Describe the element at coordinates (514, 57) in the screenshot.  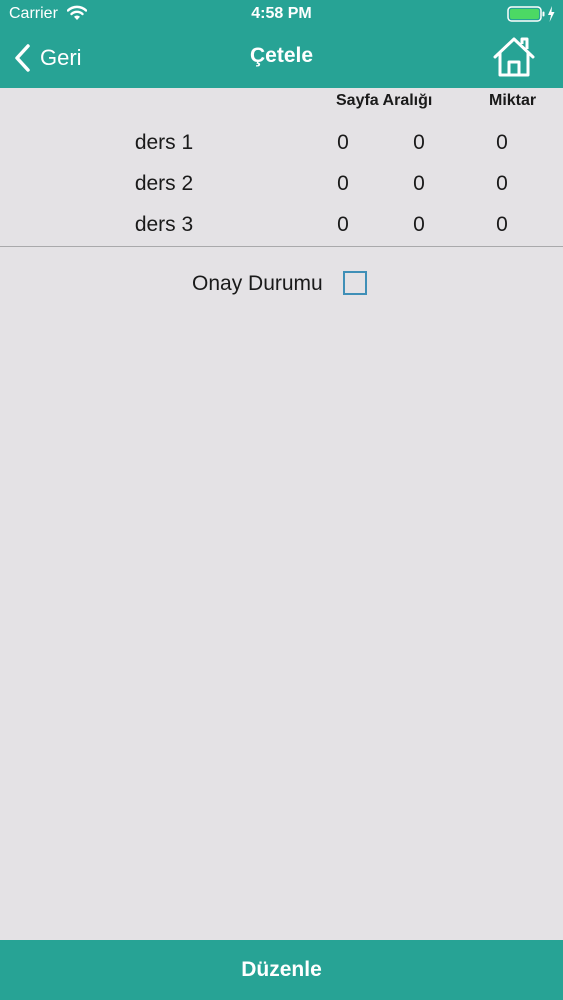
I see `home-icon` at that location.